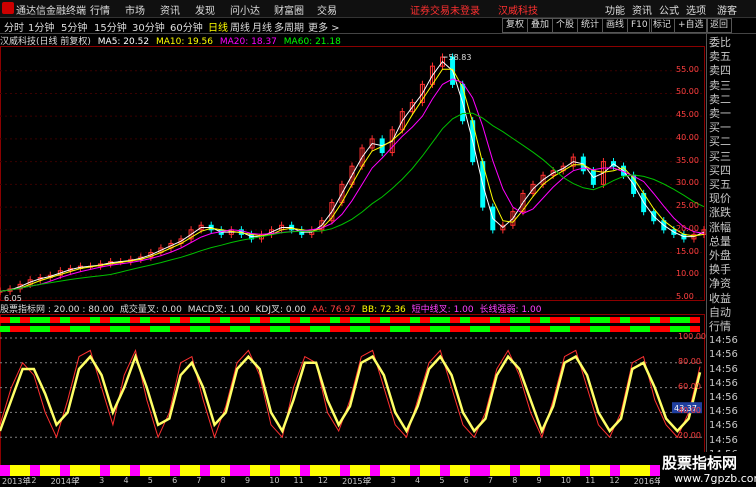 This screenshot has width=756, height=487. What do you see at coordinates (689, 386) in the screenshot?
I see `indicator-tick-label: 60.00` at bounding box center [689, 386].